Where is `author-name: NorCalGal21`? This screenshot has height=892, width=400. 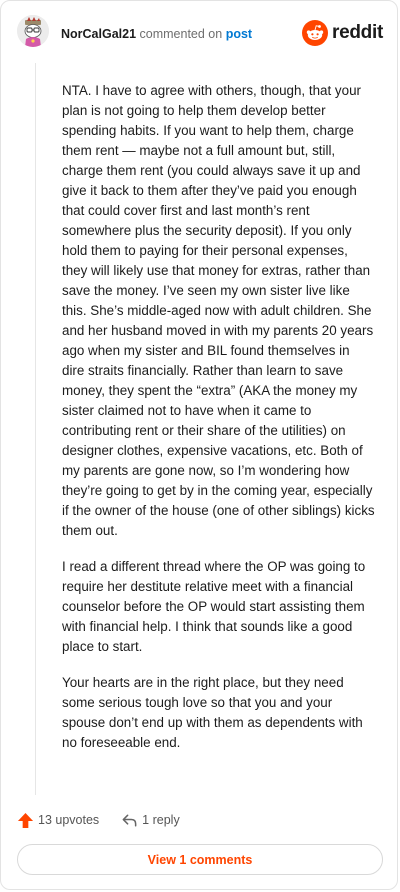
author-name: NorCalGal21 is located at coordinates (98, 34).